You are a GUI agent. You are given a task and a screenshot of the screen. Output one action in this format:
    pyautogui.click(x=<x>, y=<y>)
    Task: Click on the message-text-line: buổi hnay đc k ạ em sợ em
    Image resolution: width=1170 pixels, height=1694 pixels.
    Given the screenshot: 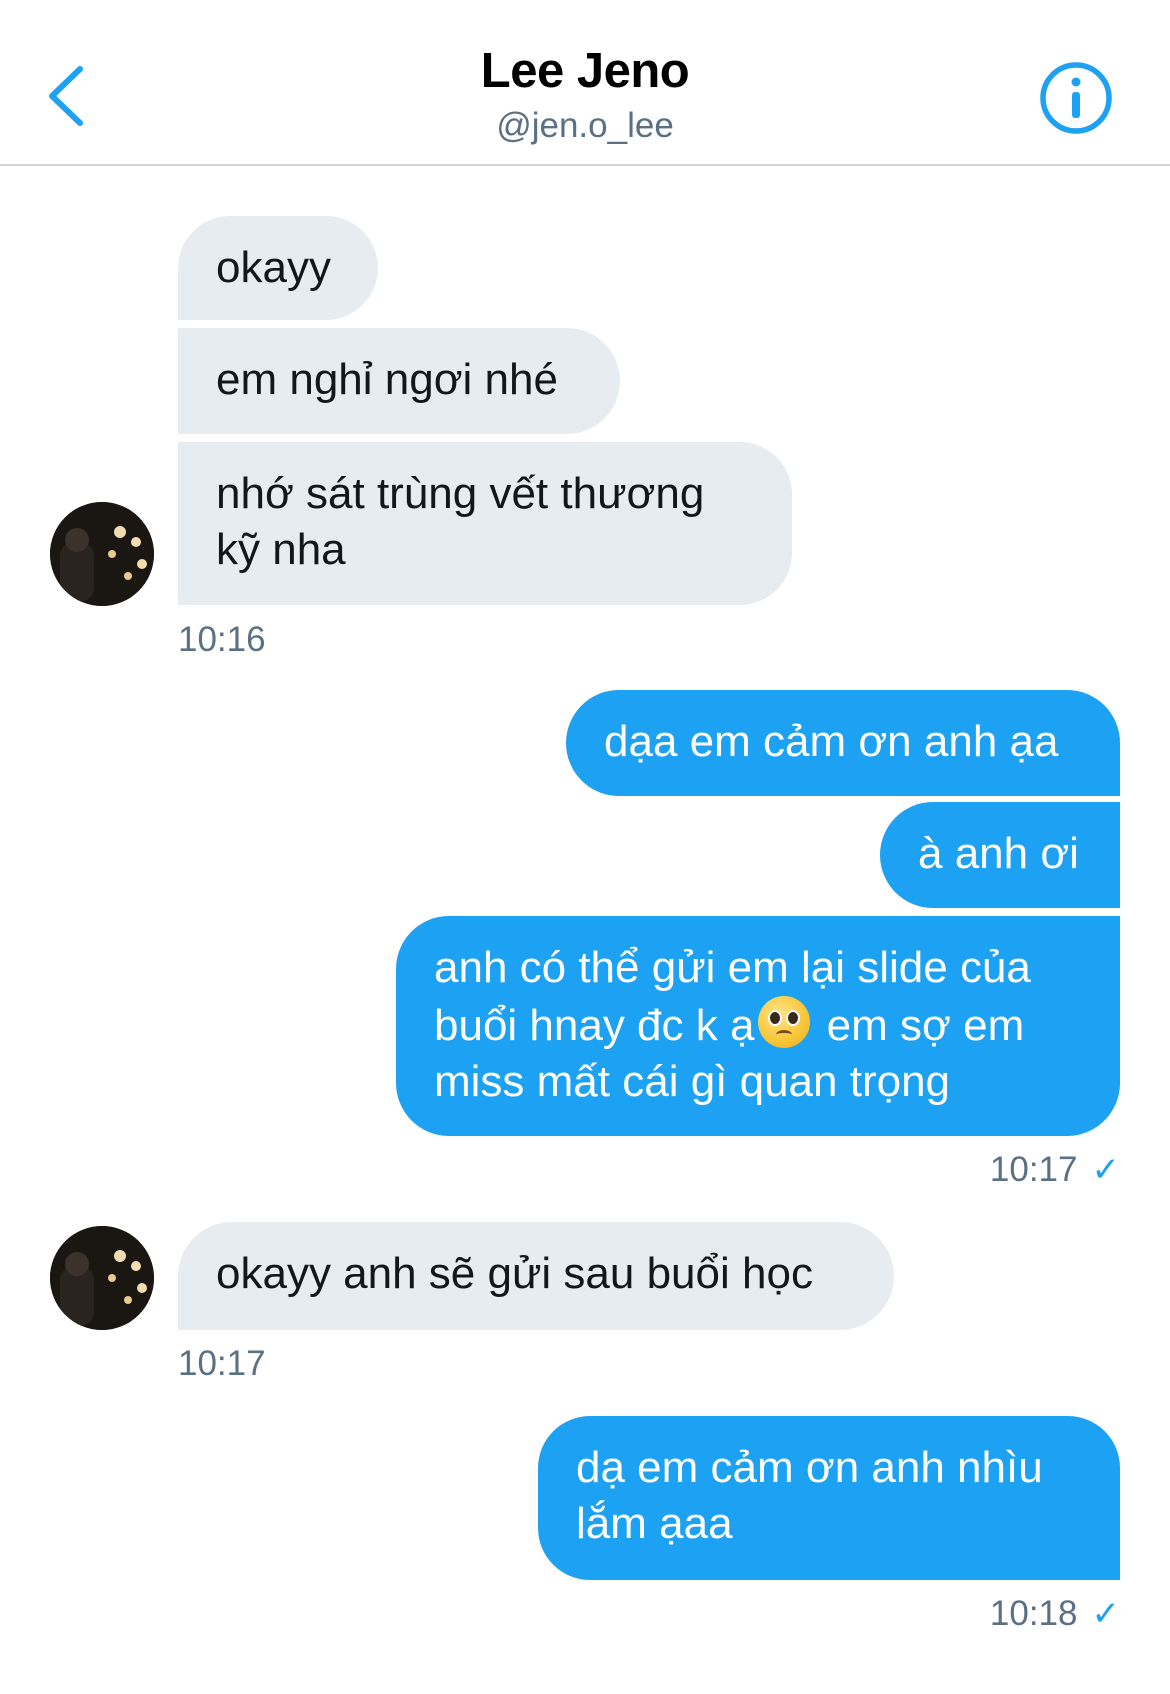 What is the action you would take?
    pyautogui.click(x=758, y=1025)
    